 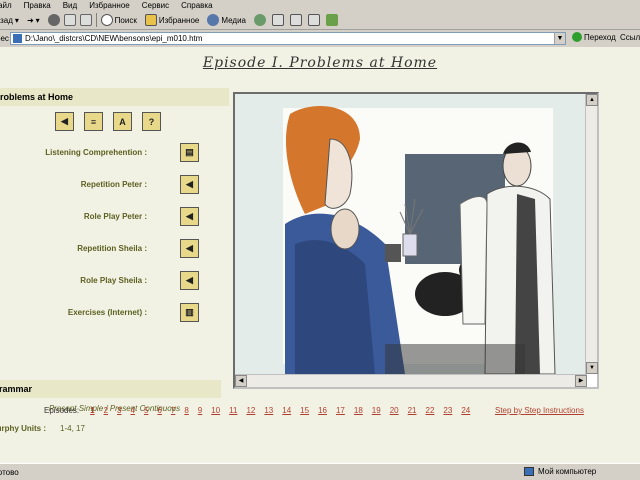 I want to click on scroll-up-icon: ▲, so click(x=592, y=100).